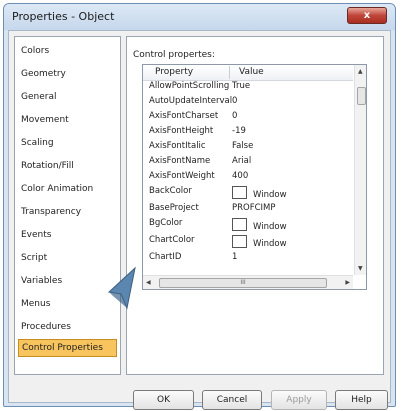 The height and width of the screenshot is (411, 401). I want to click on section-label: Control propertes:, so click(174, 55).